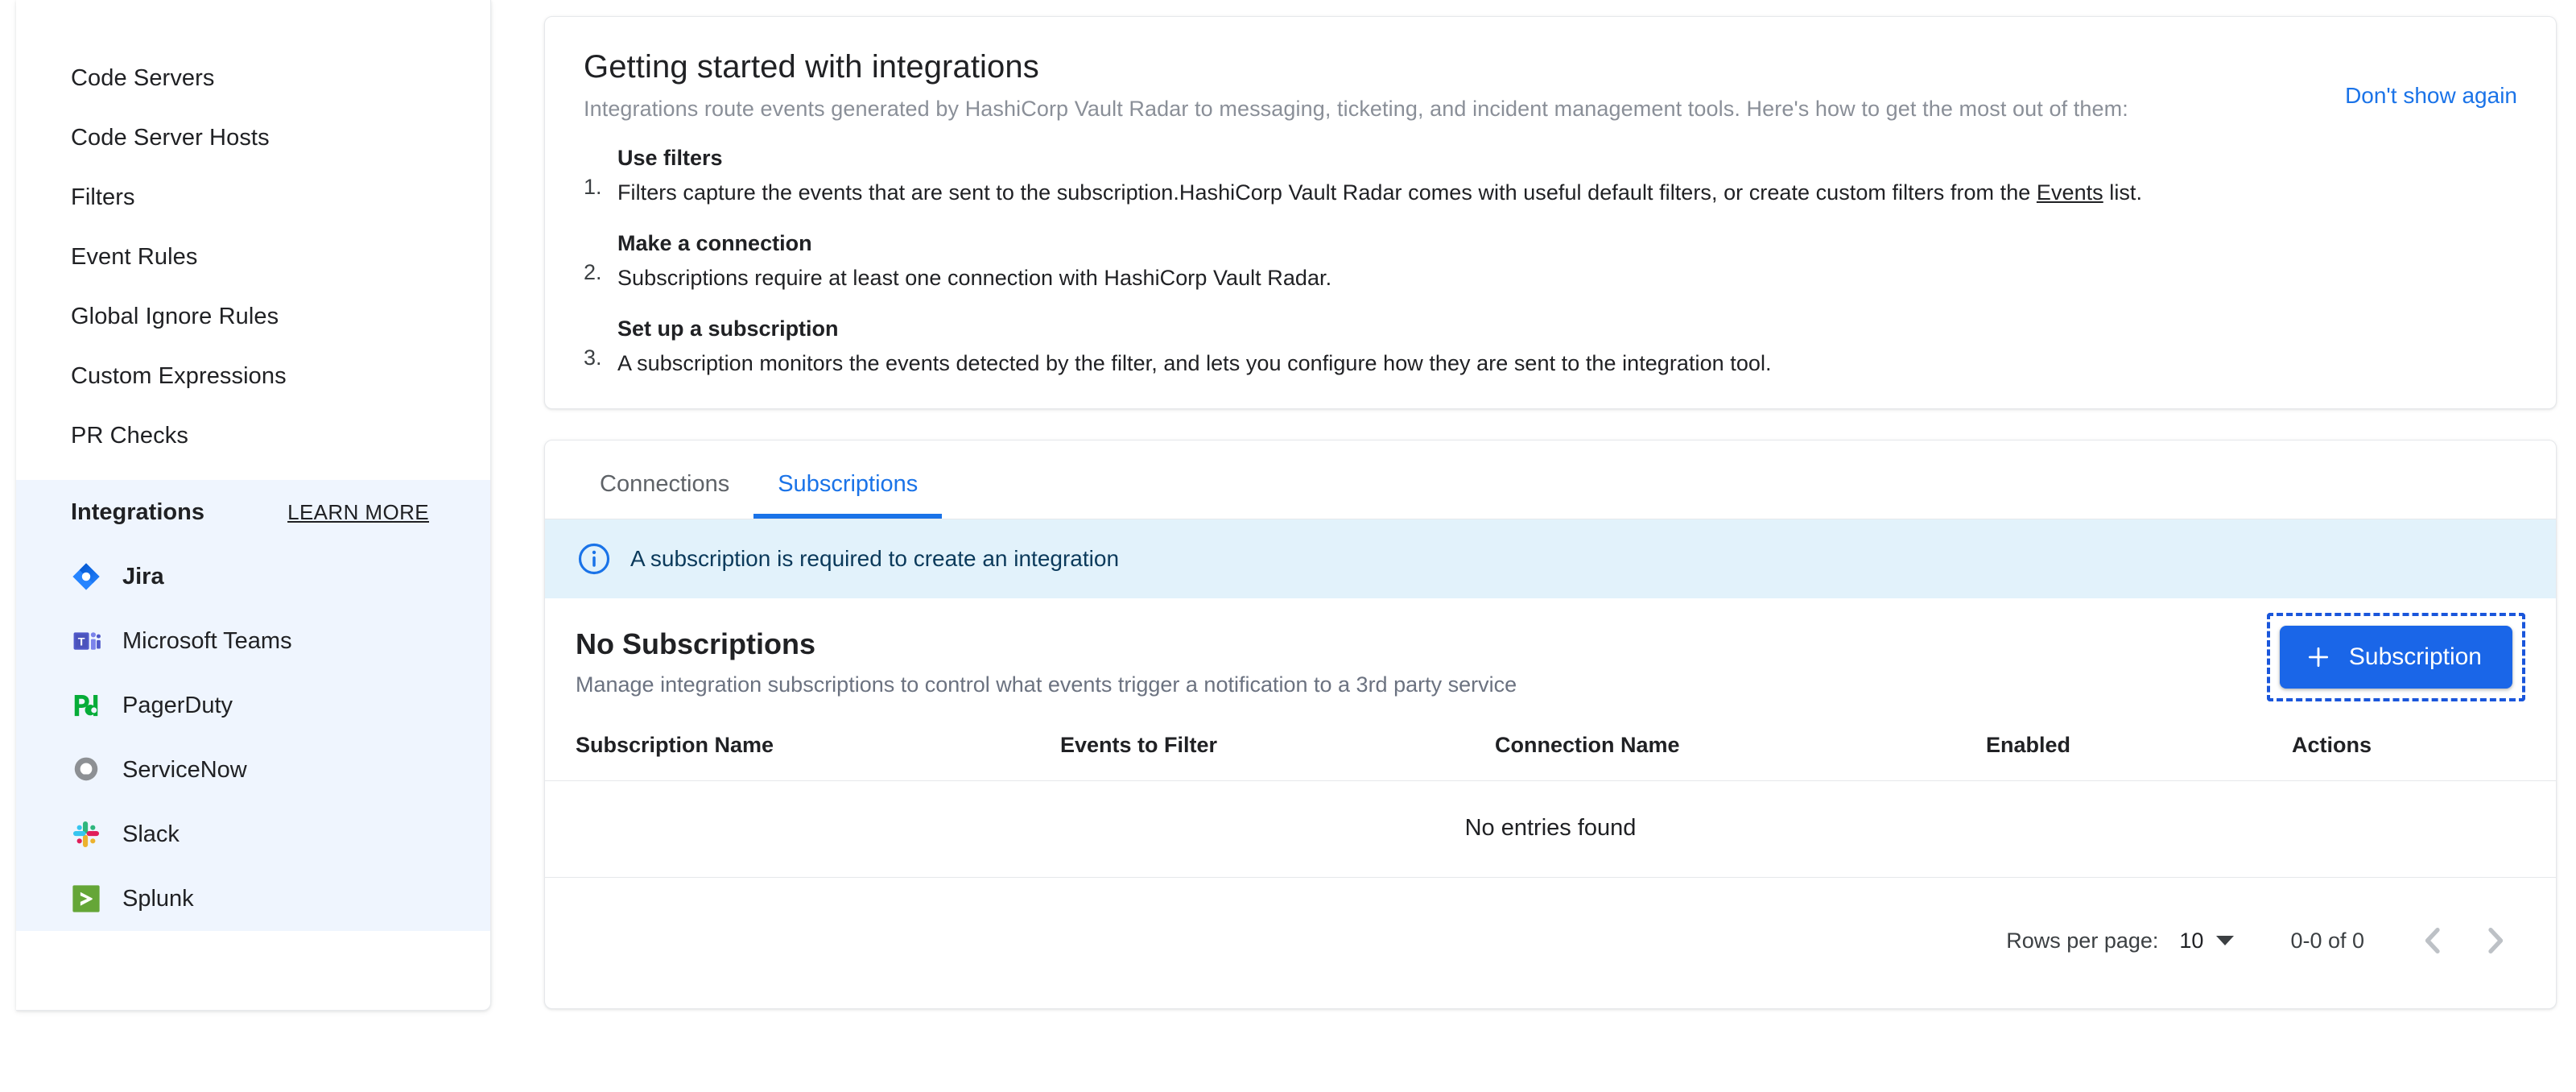  I want to click on column-header-actions: Actions, so click(2424, 753).